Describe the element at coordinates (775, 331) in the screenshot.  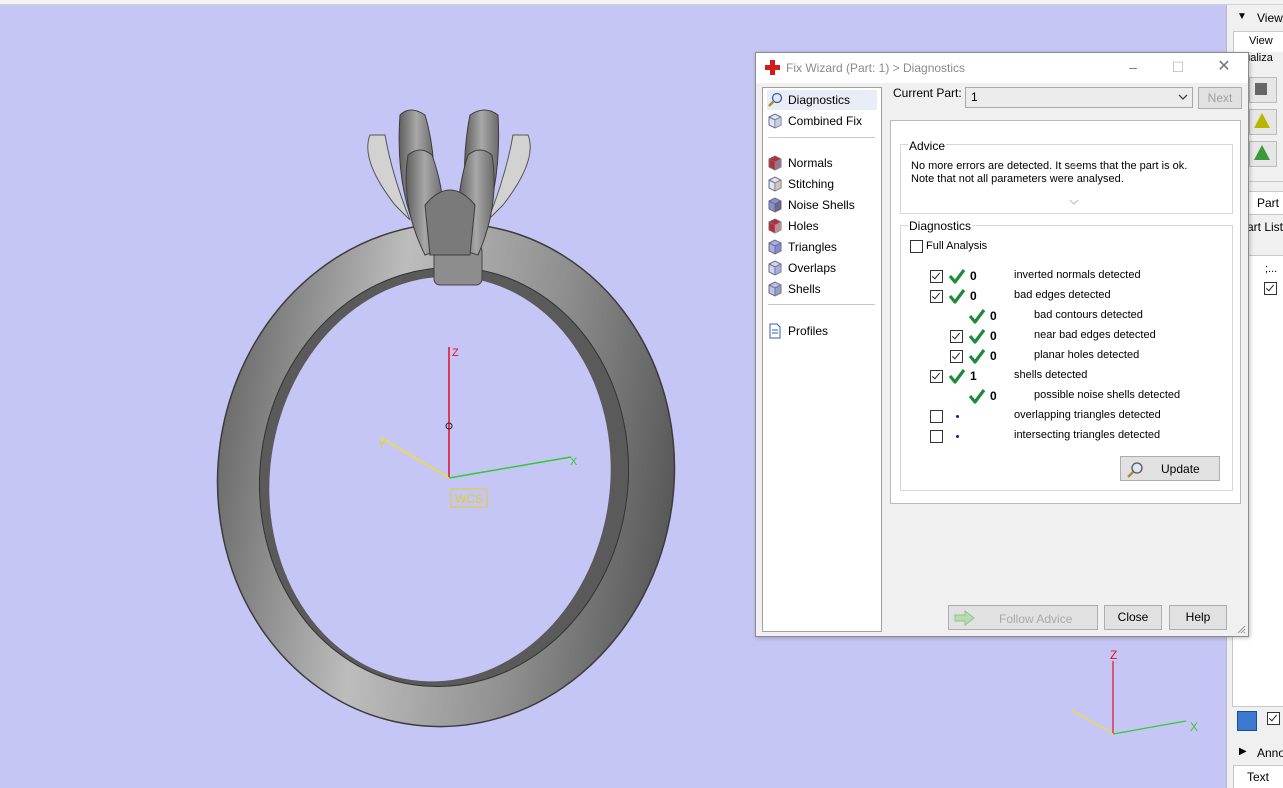
I see `document-icon` at that location.